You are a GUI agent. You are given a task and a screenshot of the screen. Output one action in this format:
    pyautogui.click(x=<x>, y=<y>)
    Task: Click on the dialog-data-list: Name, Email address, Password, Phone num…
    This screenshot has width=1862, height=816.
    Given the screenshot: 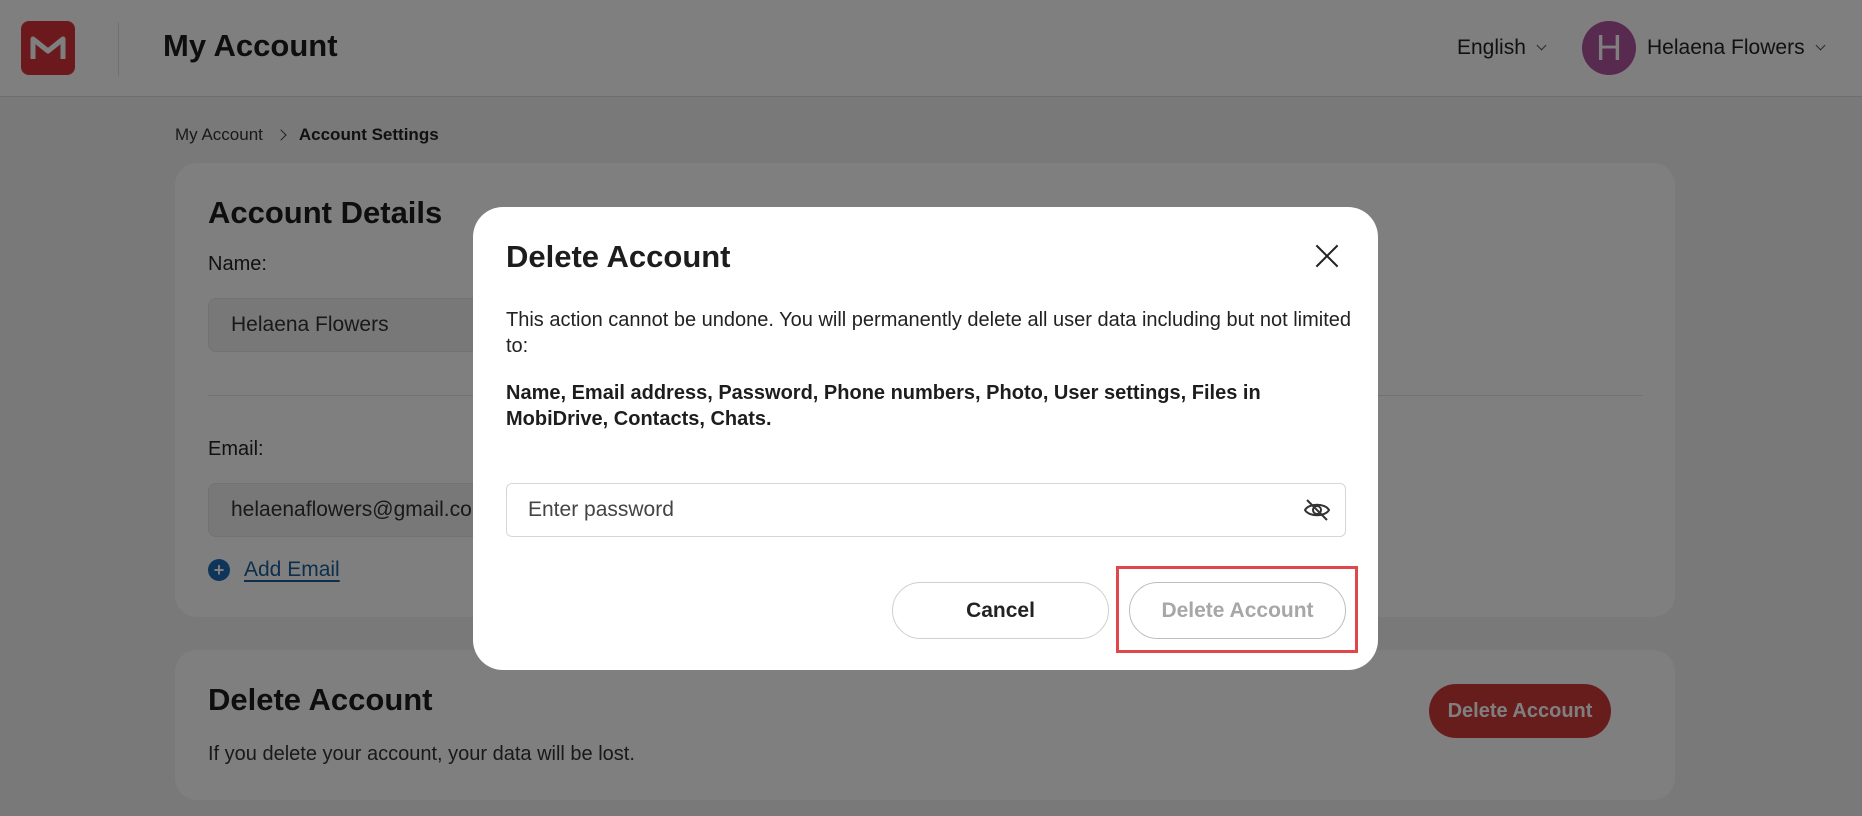 What is the action you would take?
    pyautogui.click(x=883, y=406)
    